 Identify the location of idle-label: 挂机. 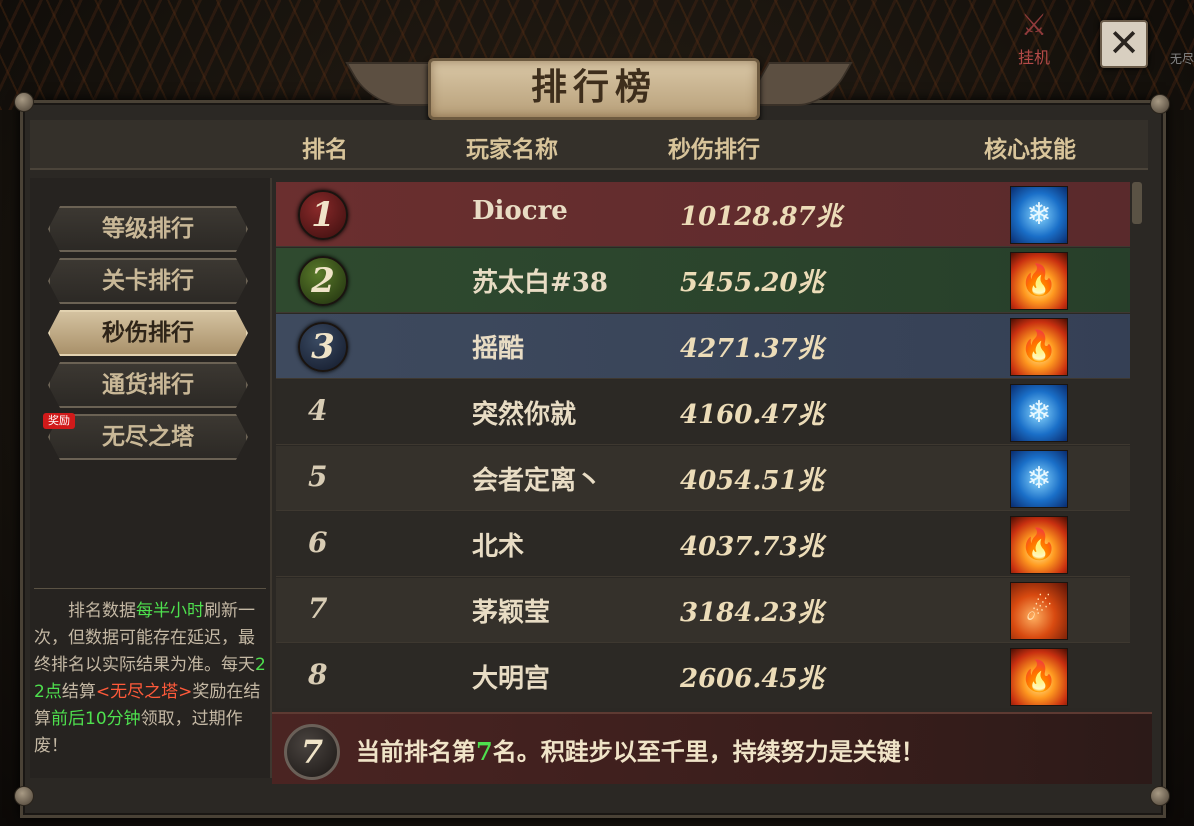
(1033, 57).